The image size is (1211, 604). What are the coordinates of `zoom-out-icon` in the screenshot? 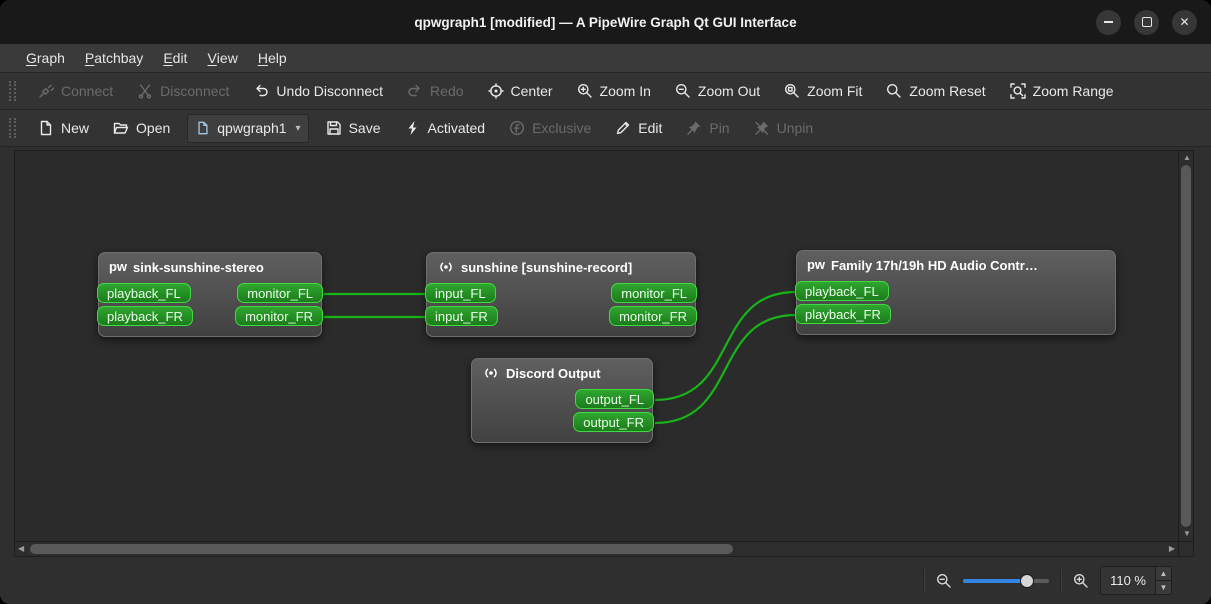 It's located at (944, 581).